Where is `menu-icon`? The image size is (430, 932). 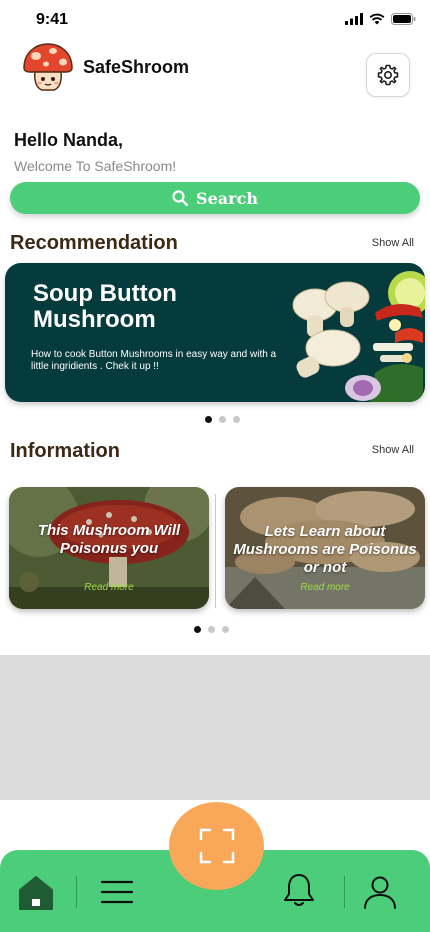
menu-icon is located at coordinates (117, 892).